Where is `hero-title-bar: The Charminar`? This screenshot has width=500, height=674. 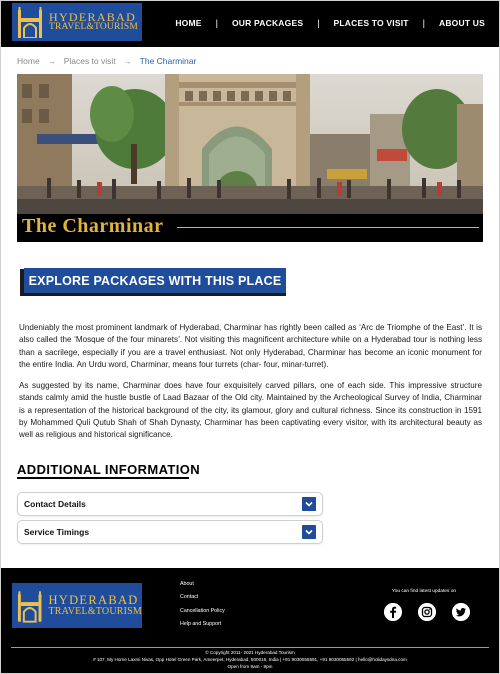
hero-title-bar: The Charminar is located at coordinates (250, 228).